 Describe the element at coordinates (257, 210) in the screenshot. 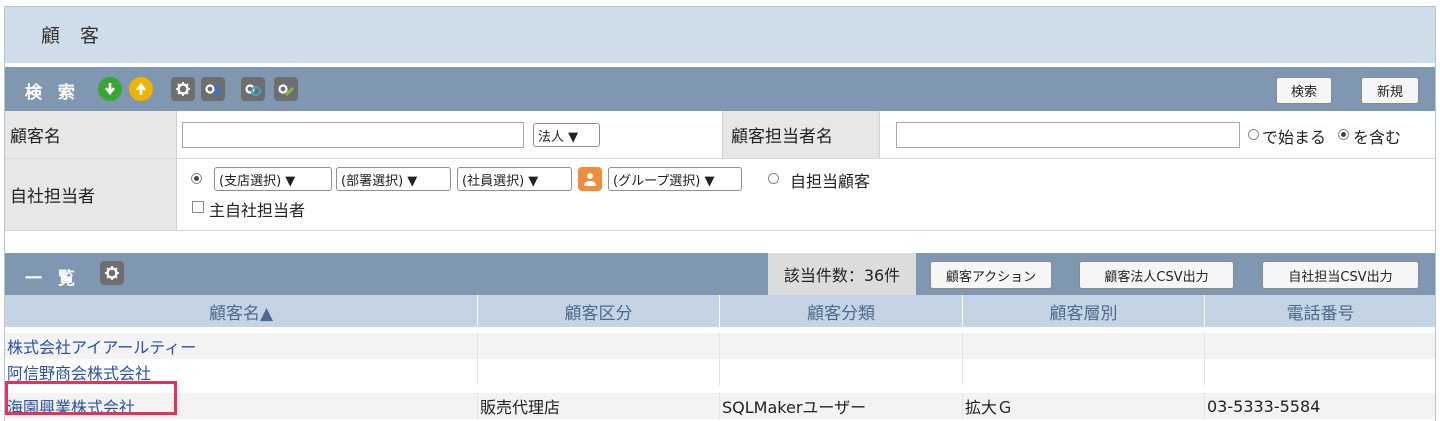

I see `main-staff-label: 主自社担当者` at that location.